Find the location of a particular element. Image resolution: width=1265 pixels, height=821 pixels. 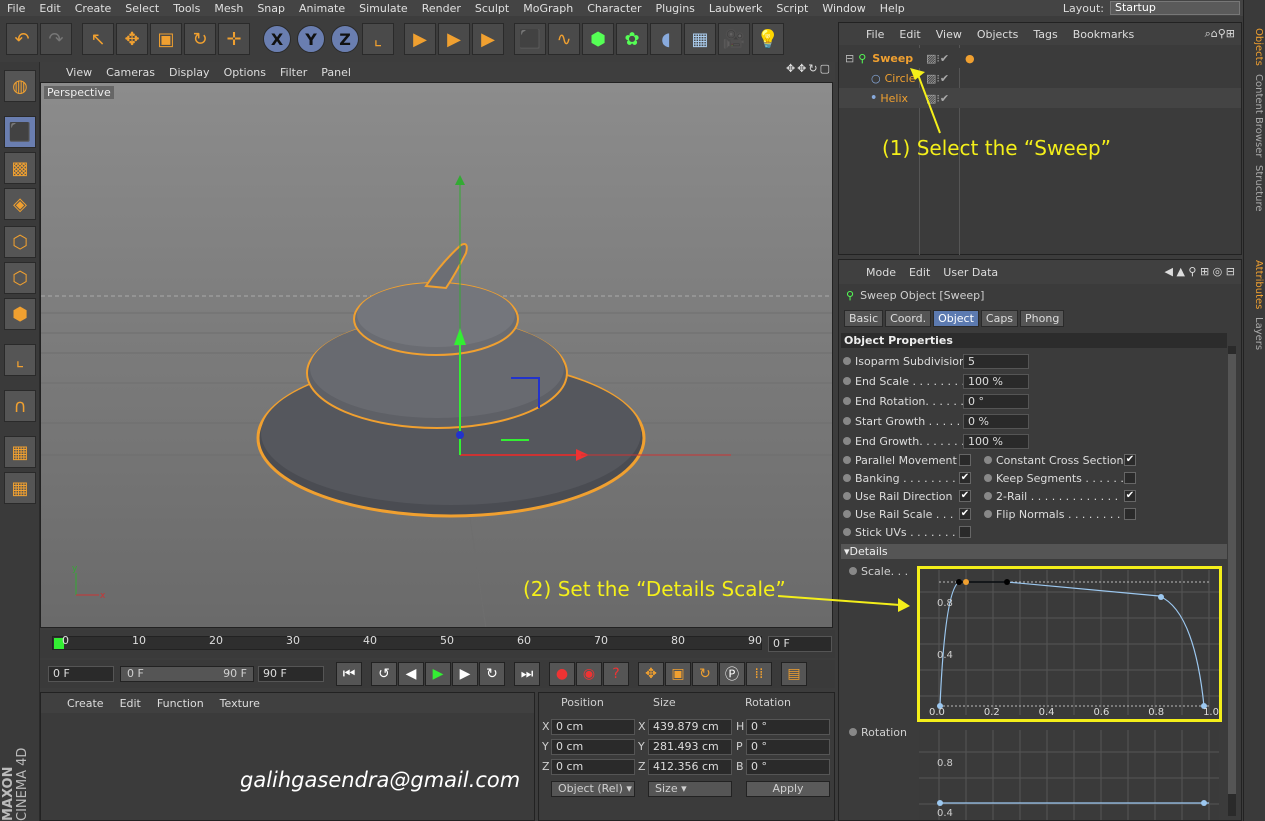

tab-coord: Coord. is located at coordinates (908, 318).